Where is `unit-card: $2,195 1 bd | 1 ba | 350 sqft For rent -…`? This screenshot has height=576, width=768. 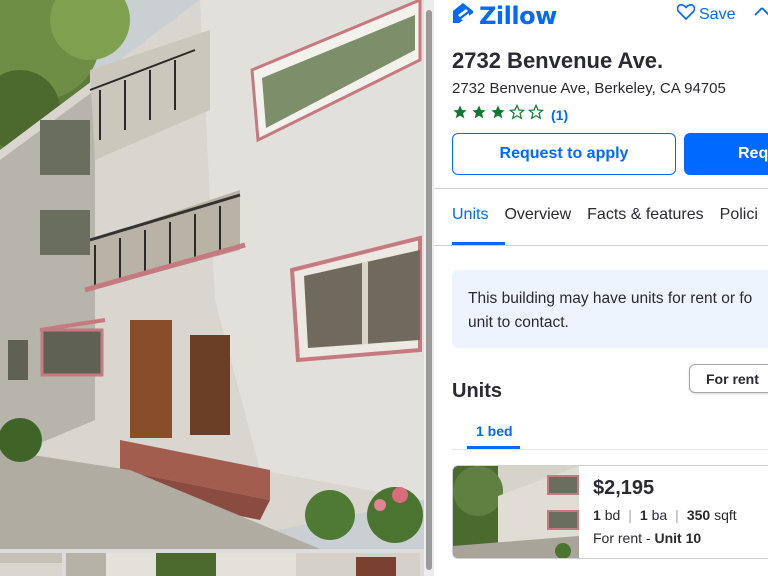 unit-card: $2,195 1 bd | 1 ba | 350 sqft For rent -… is located at coordinates (610, 512).